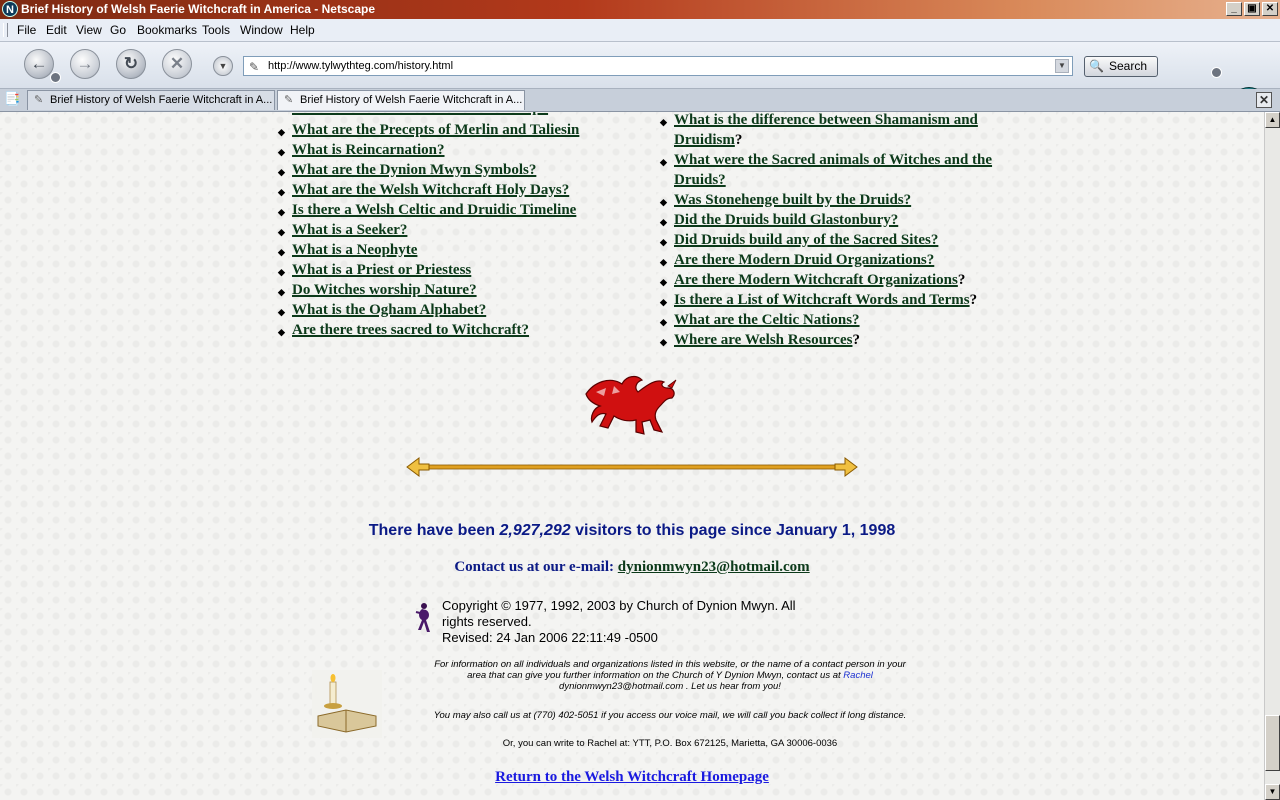 The height and width of the screenshot is (800, 1280). I want to click on search-button-label: Search, so click(1128, 66).